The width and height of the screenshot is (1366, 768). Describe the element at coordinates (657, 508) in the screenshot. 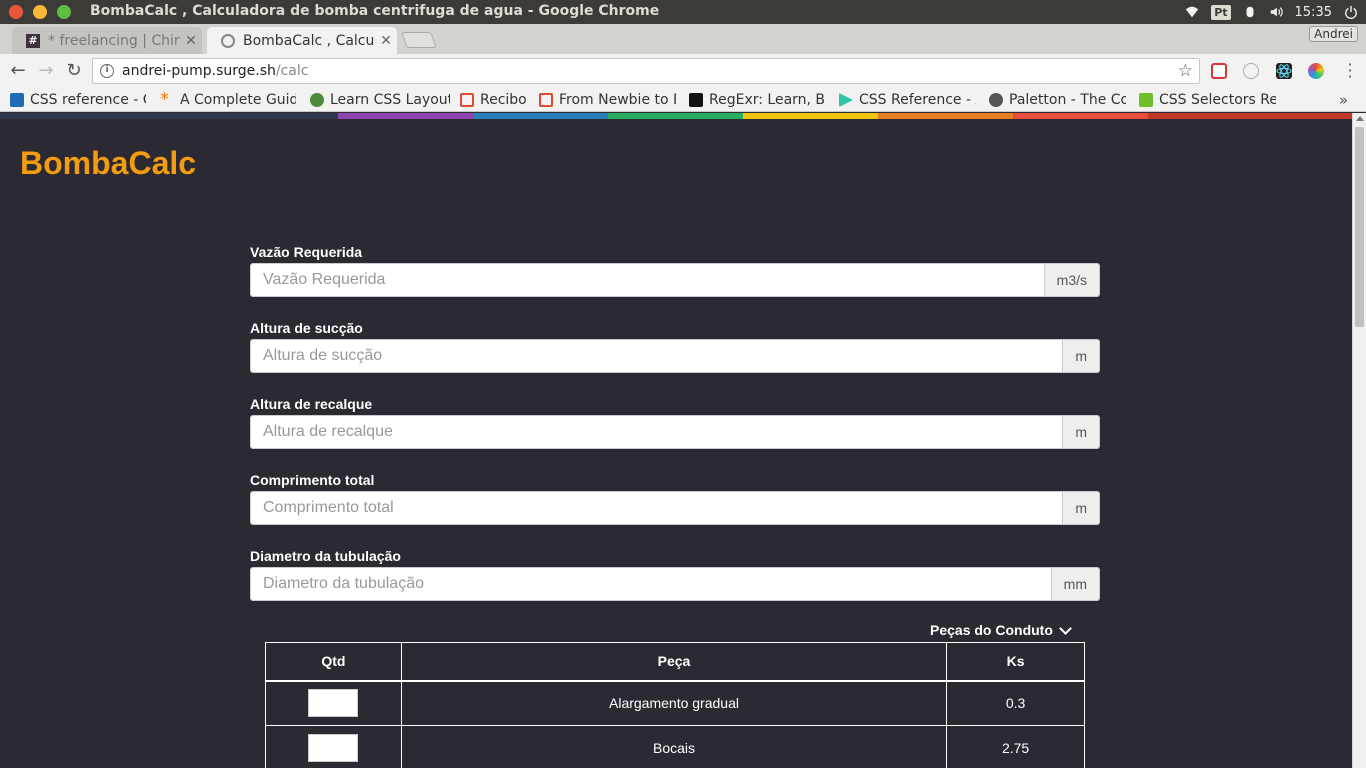

I see `comprimento-total-input` at that location.